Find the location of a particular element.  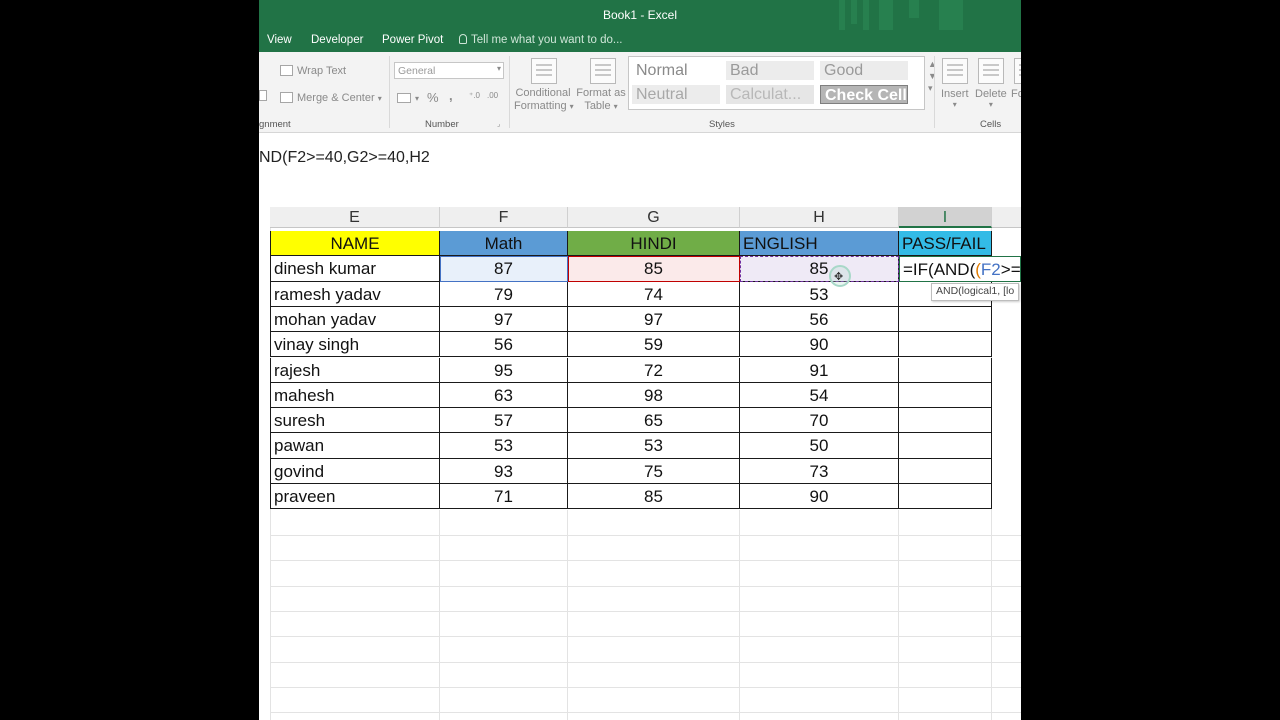

cell-math: 63 is located at coordinates (504, 395).